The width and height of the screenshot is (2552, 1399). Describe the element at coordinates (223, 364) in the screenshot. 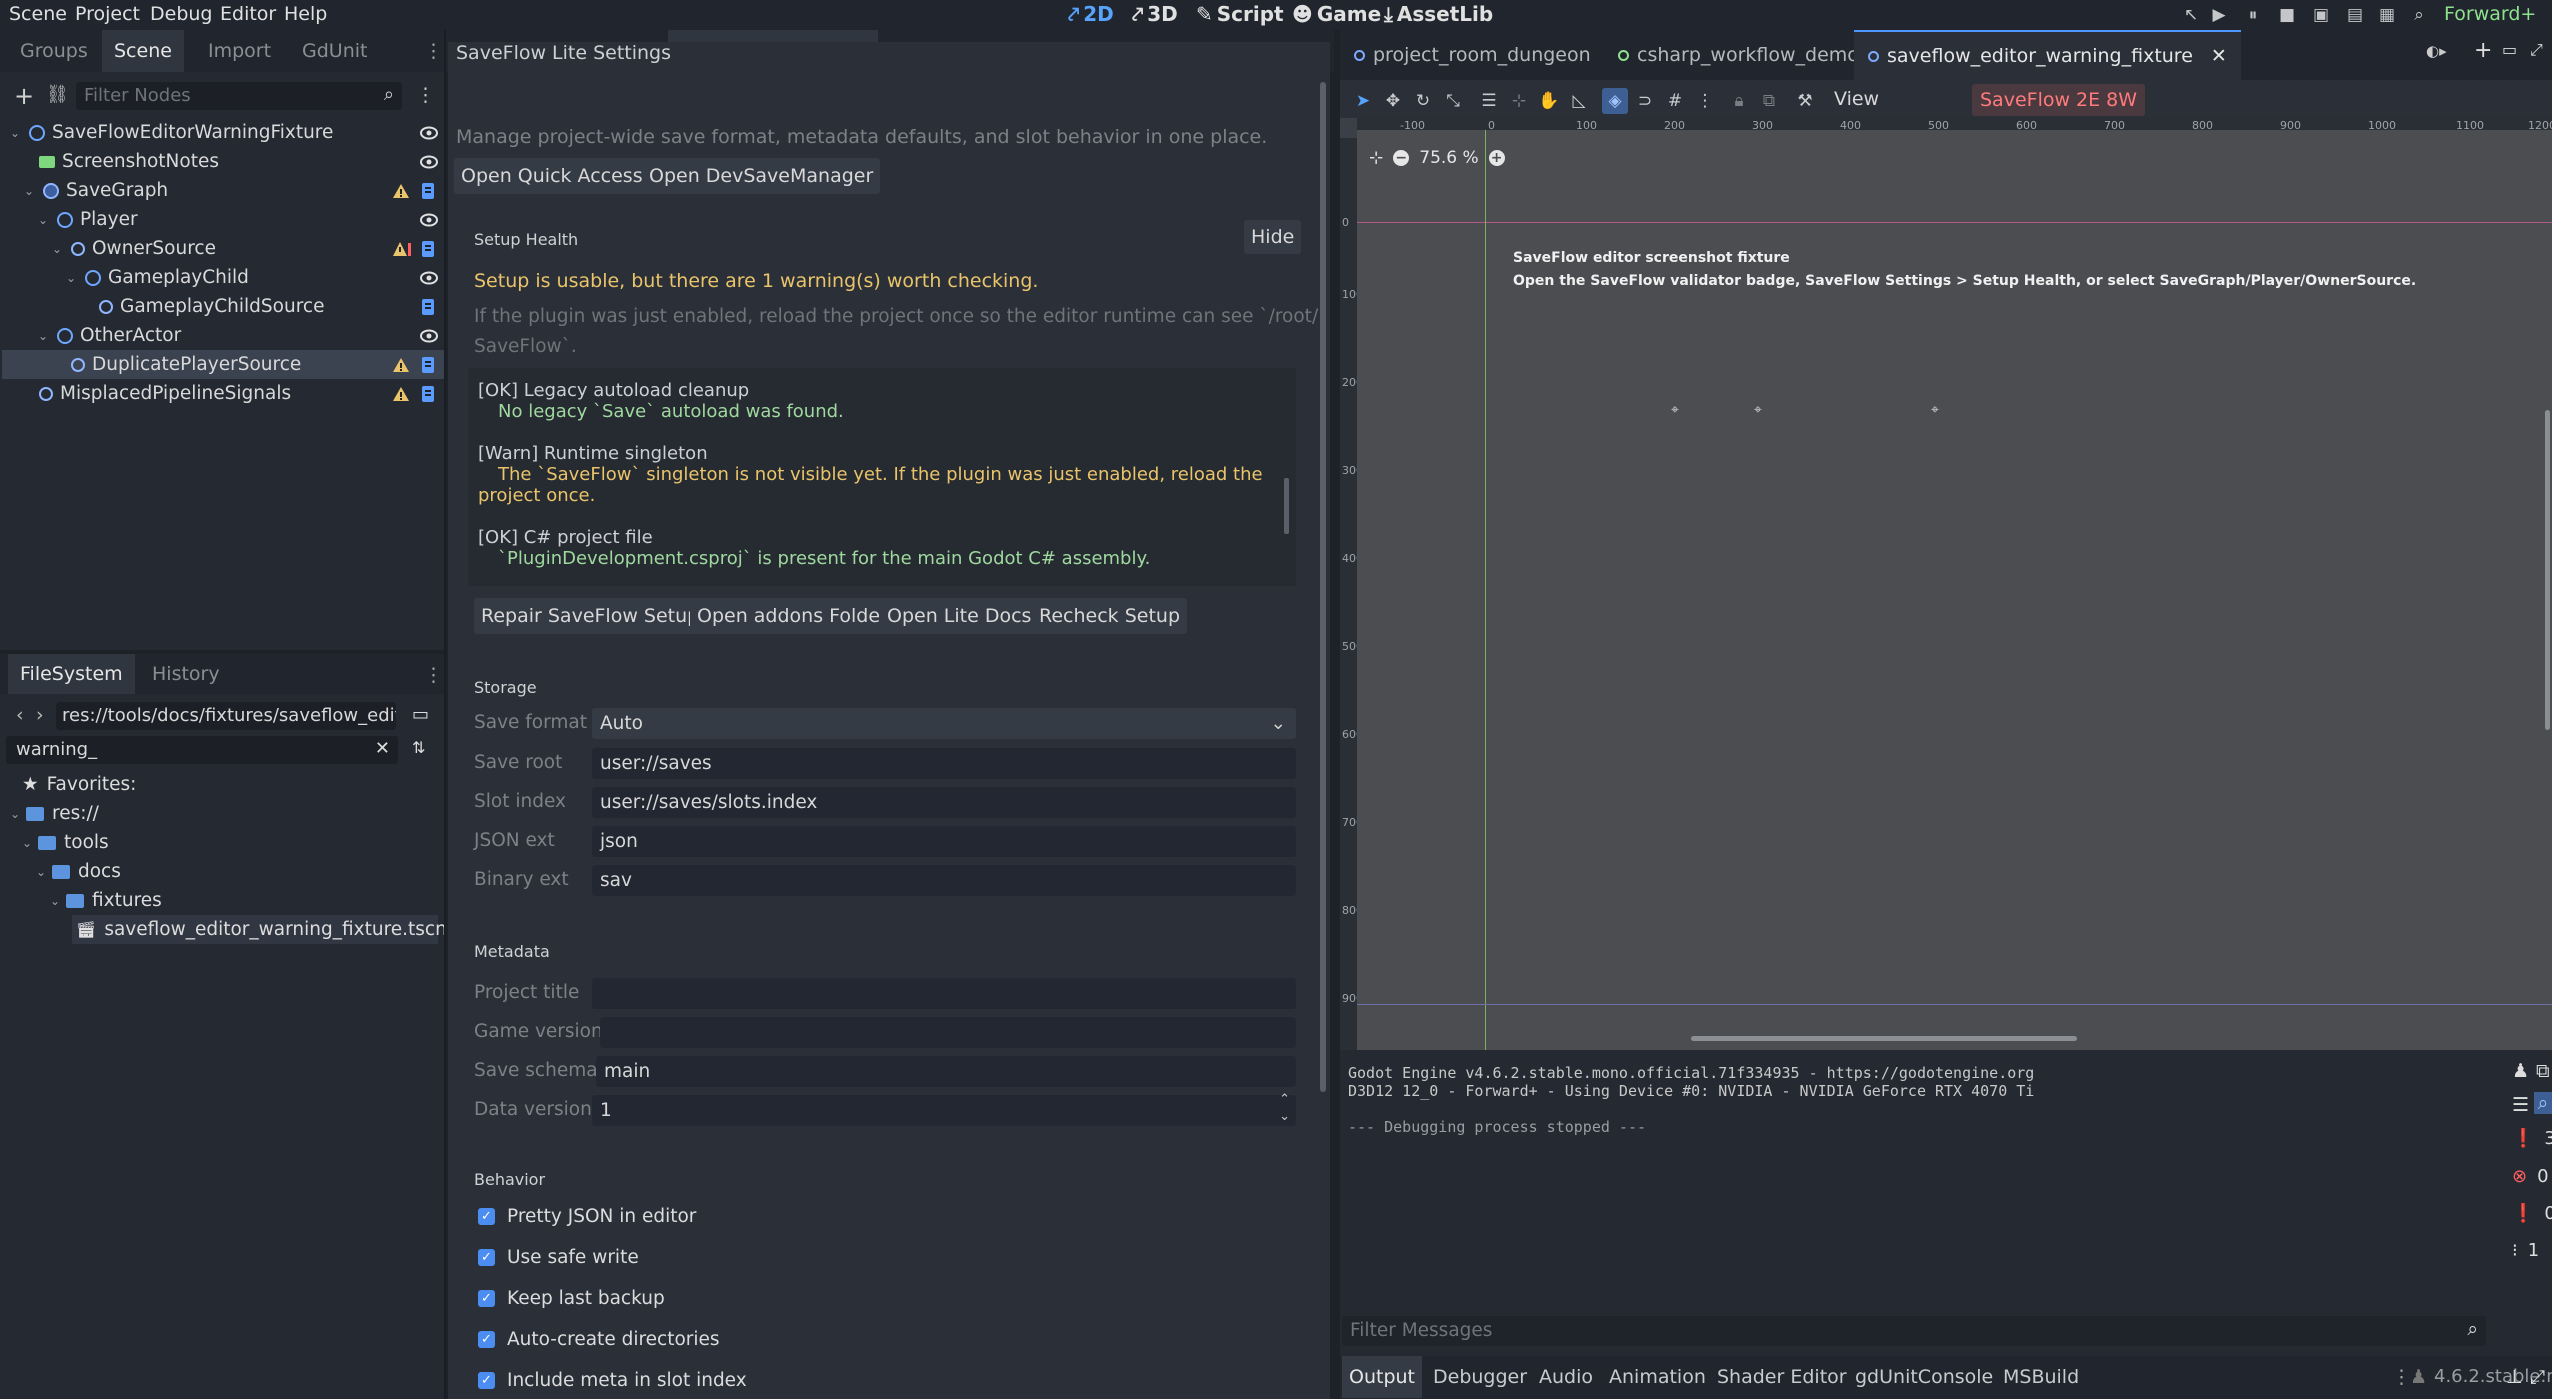

I see `tree-node-duplicateplayersource: DuplicatePlayerSource` at that location.